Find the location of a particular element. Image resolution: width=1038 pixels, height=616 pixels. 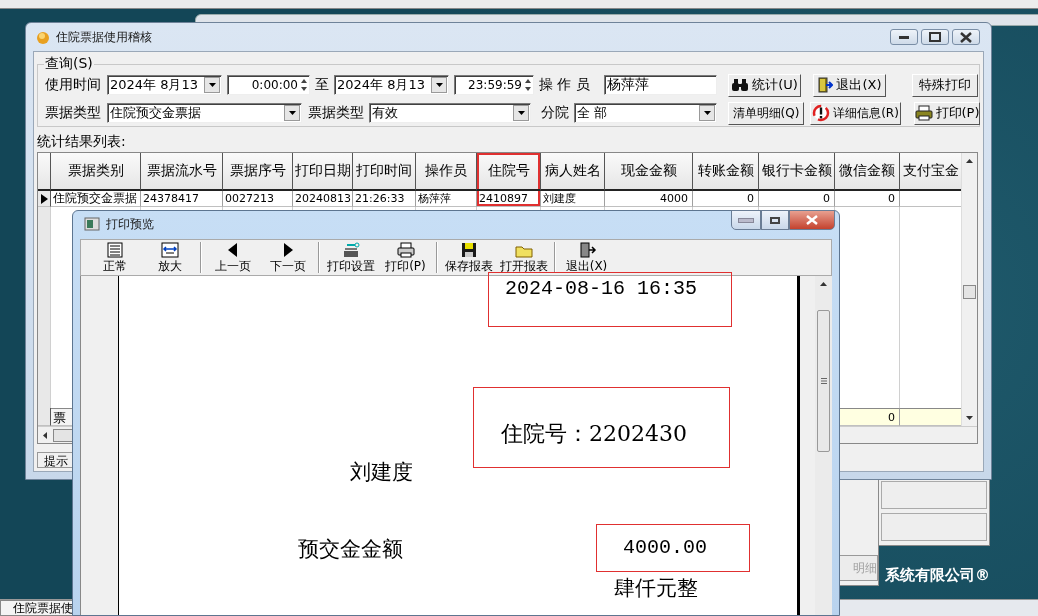

report-text: 2024-08-16 16:35 is located at coordinates (609, 299).